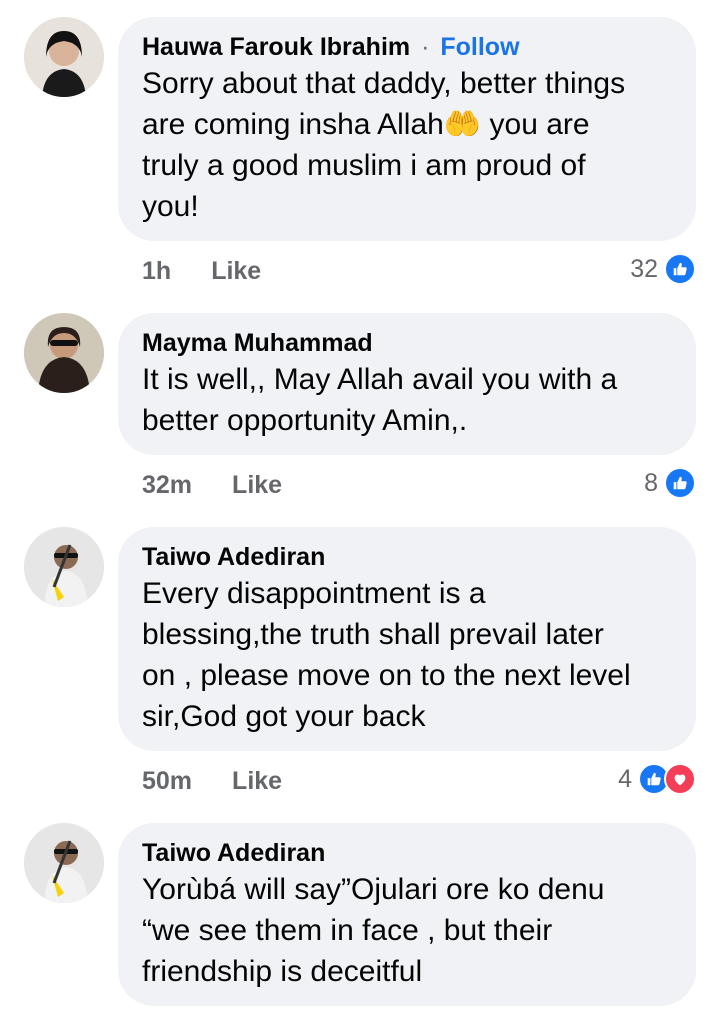 This screenshot has width=720, height=1010. What do you see at coordinates (644, 268) in the screenshot?
I see `reaction-count: 32` at bounding box center [644, 268].